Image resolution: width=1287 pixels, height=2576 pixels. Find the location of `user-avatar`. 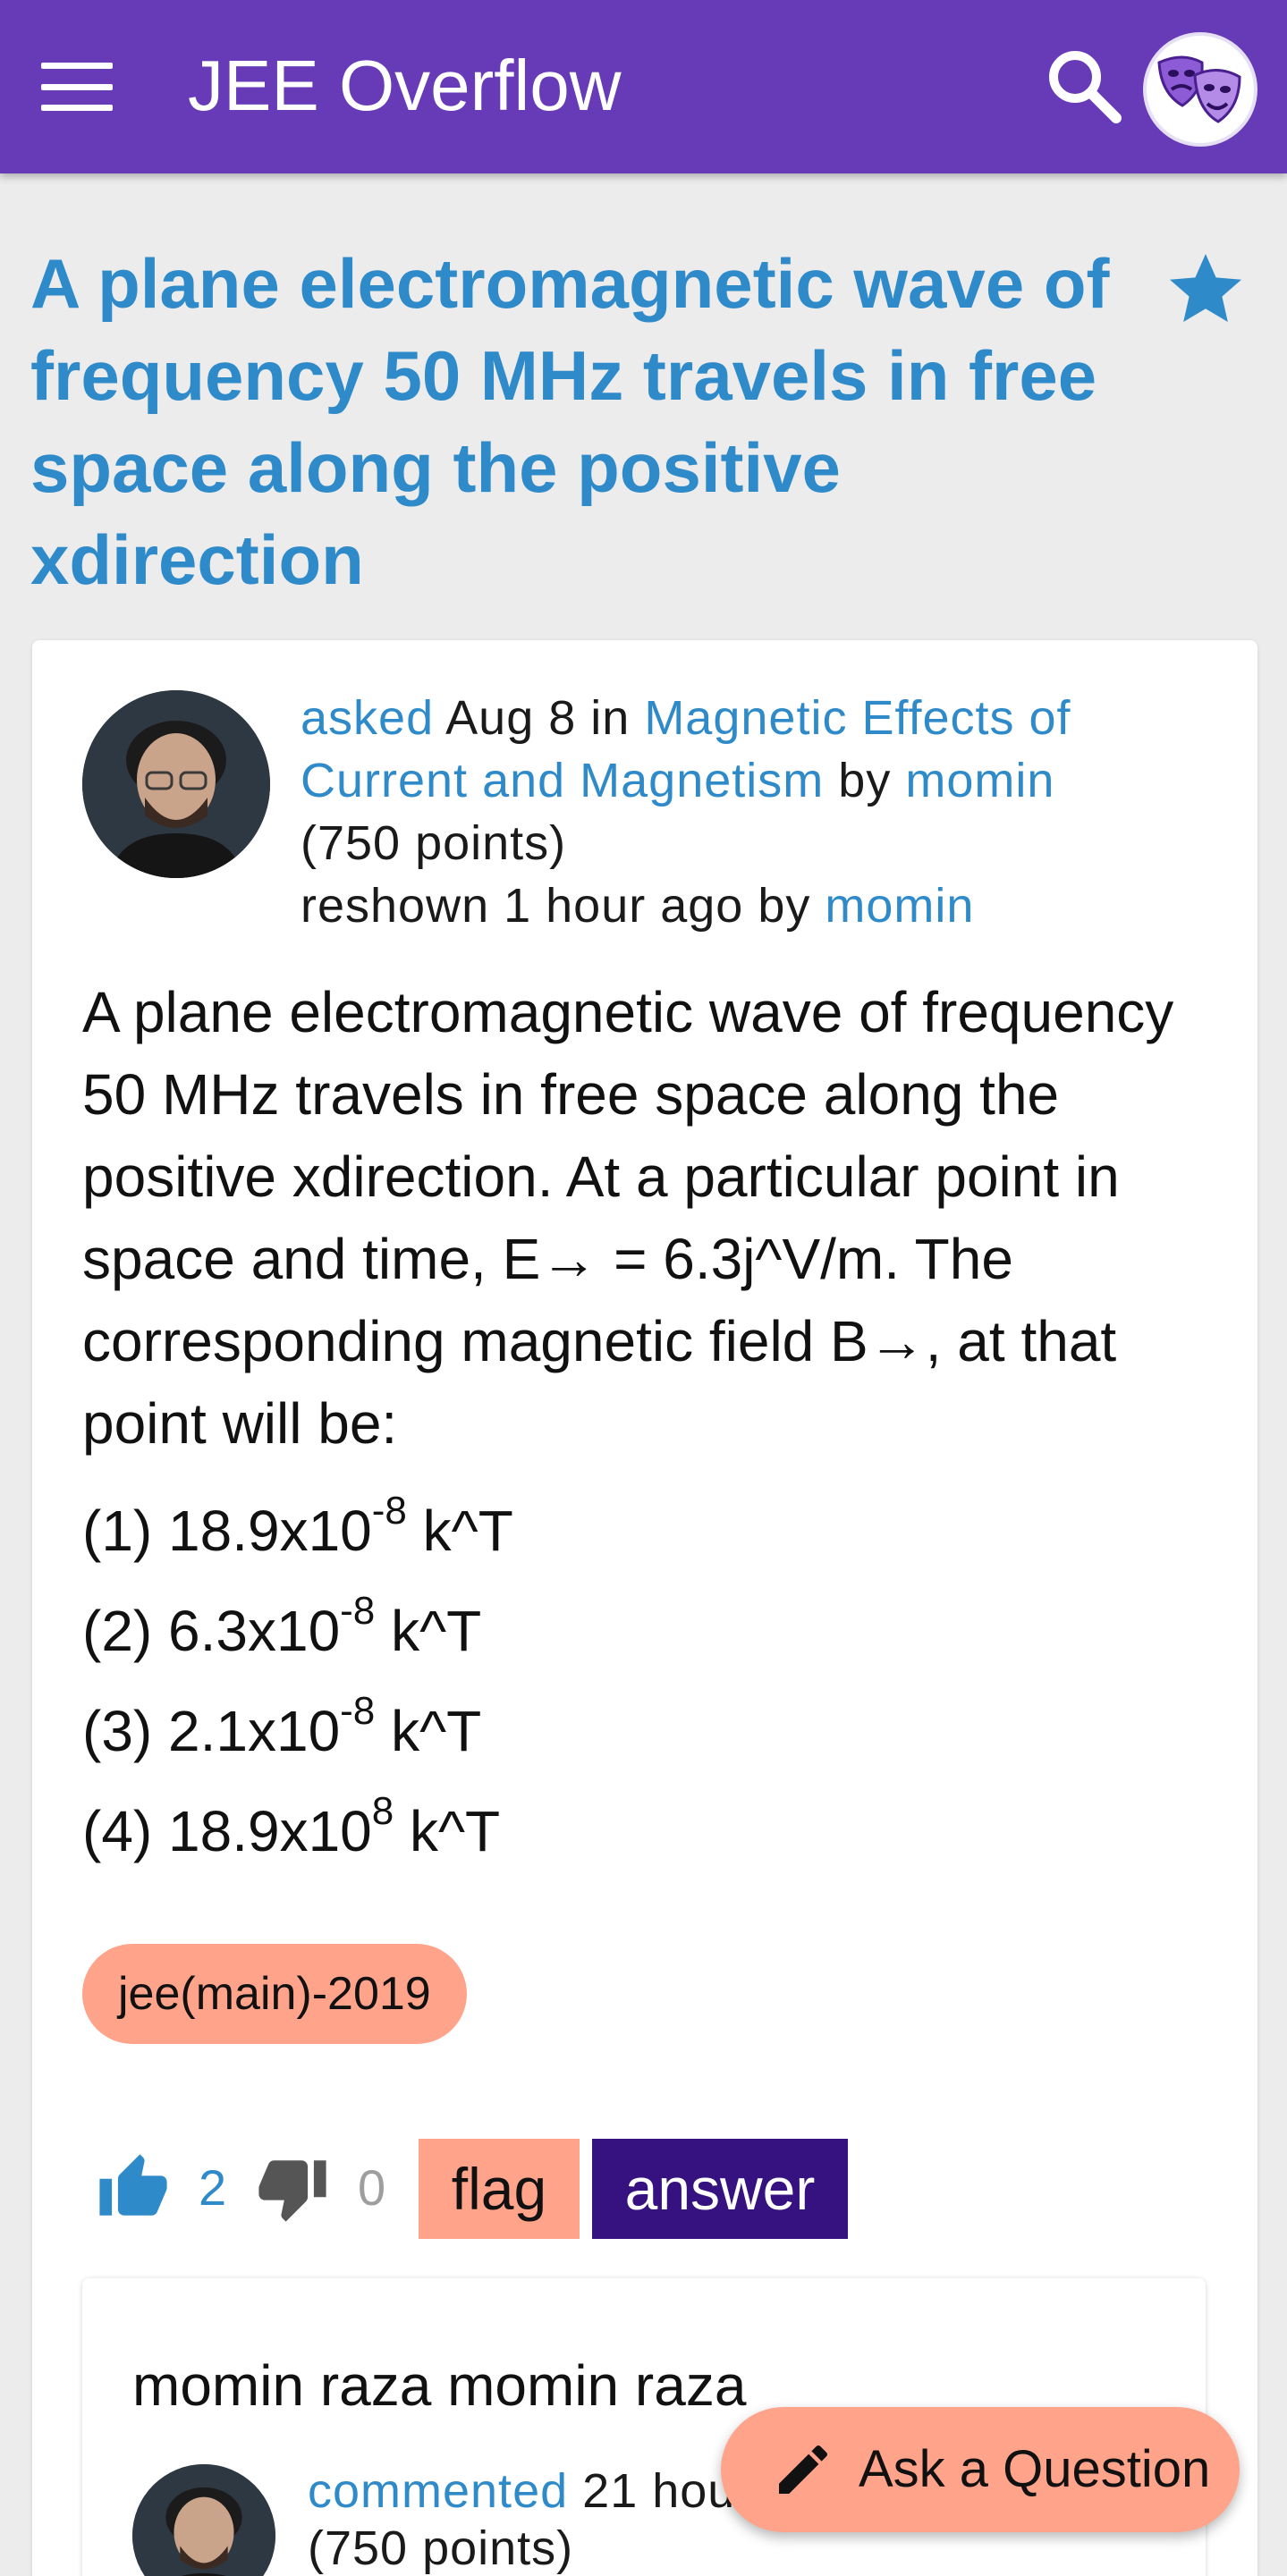

user-avatar is located at coordinates (1200, 89).